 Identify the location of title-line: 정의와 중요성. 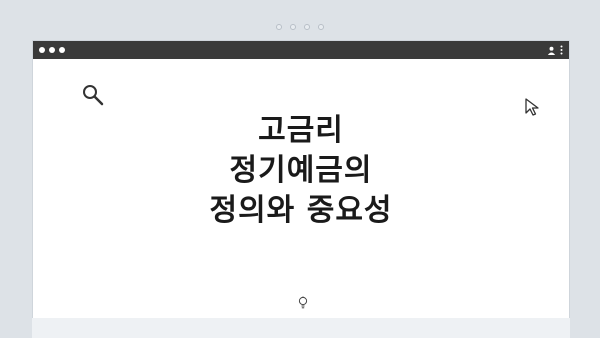
(301, 210).